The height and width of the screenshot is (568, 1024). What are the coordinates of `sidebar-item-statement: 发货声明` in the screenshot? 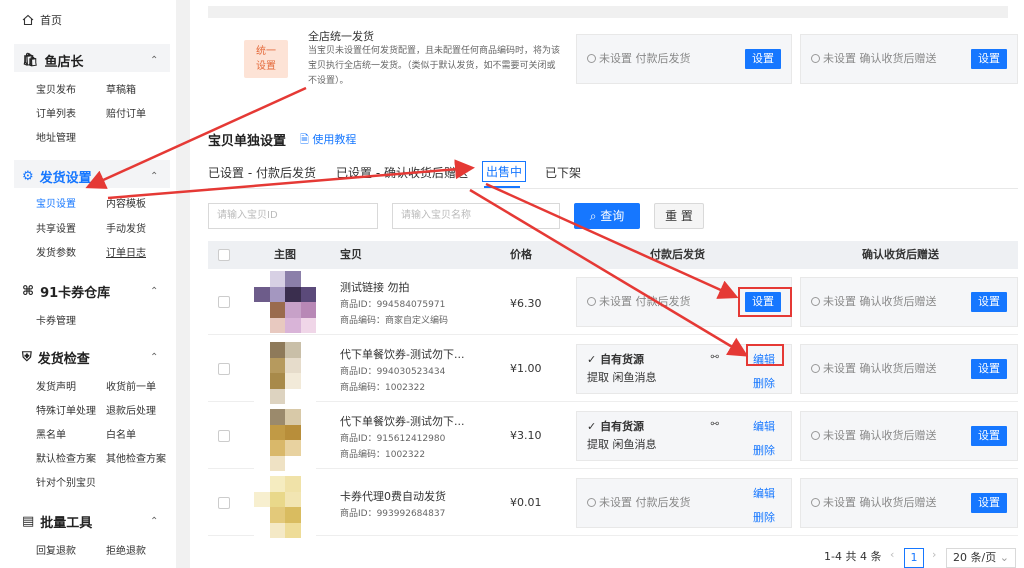 It's located at (56, 385).